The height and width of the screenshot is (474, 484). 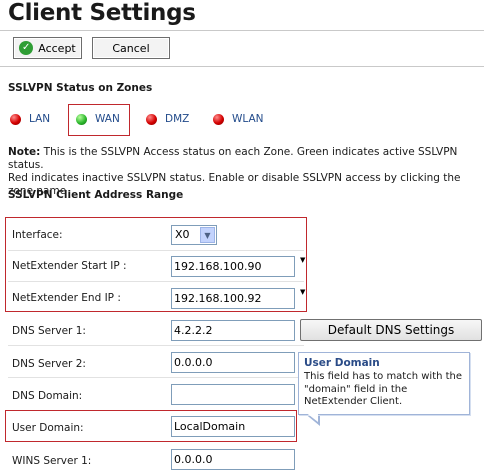 What do you see at coordinates (102, 13) in the screenshot?
I see `page-title: Client Settings` at bounding box center [102, 13].